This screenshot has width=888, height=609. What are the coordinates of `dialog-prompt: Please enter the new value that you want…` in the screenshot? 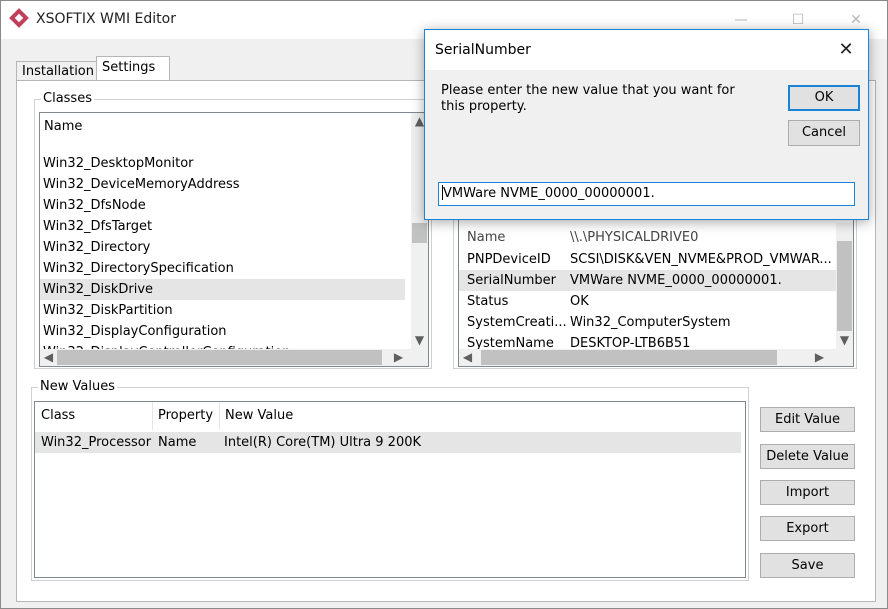 It's located at (588, 98).